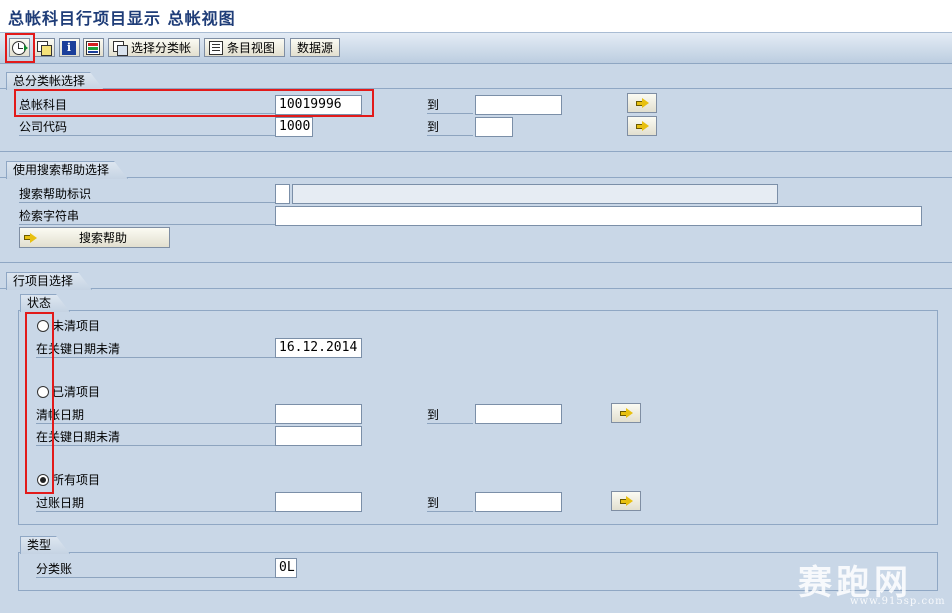 The image size is (952, 613). What do you see at coordinates (49, 281) in the screenshot?
I see `line-item-selection-title: 行项目选择` at bounding box center [49, 281].